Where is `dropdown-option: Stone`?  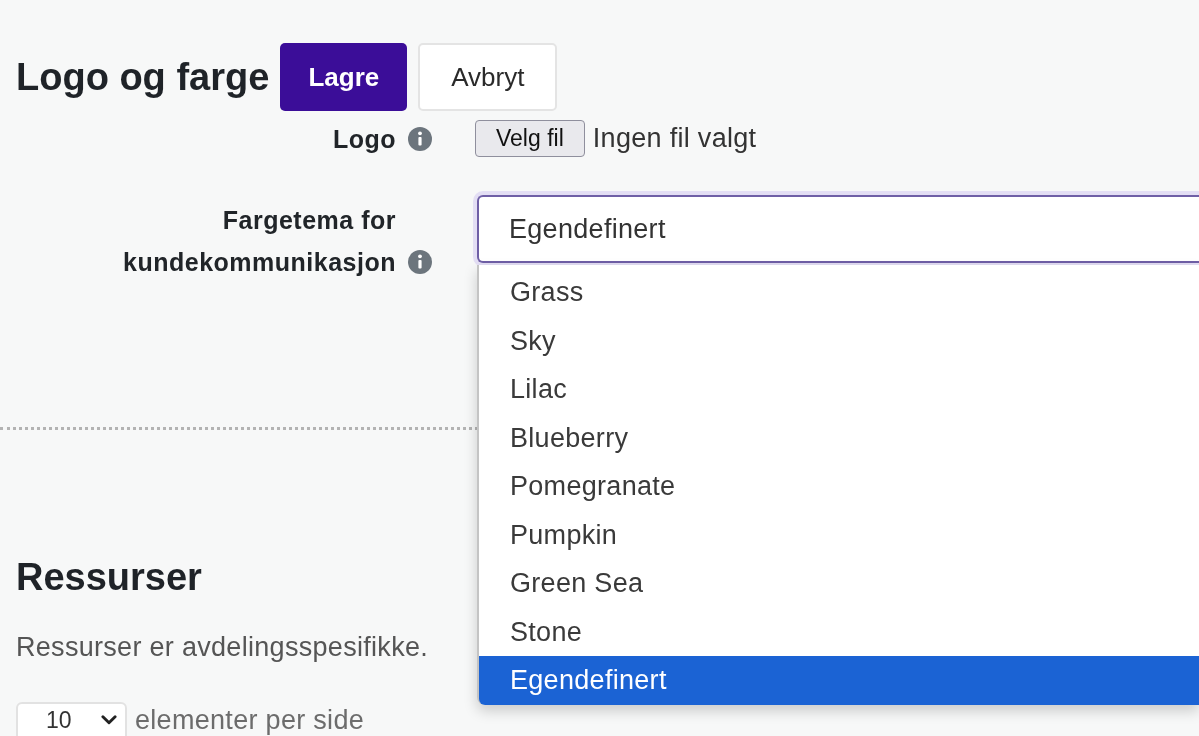 dropdown-option: Stone is located at coordinates (839, 631).